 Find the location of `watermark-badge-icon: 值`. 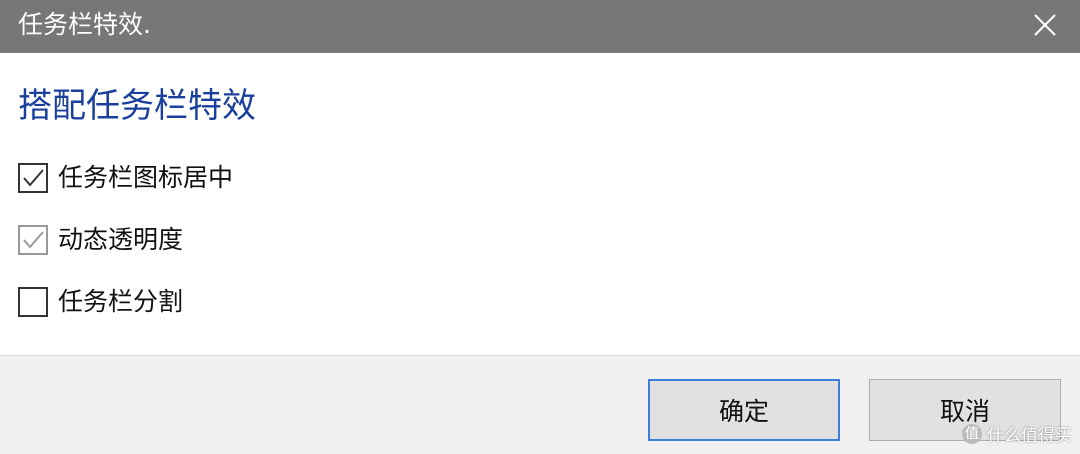

watermark-badge-icon: 值 is located at coordinates (972, 433).